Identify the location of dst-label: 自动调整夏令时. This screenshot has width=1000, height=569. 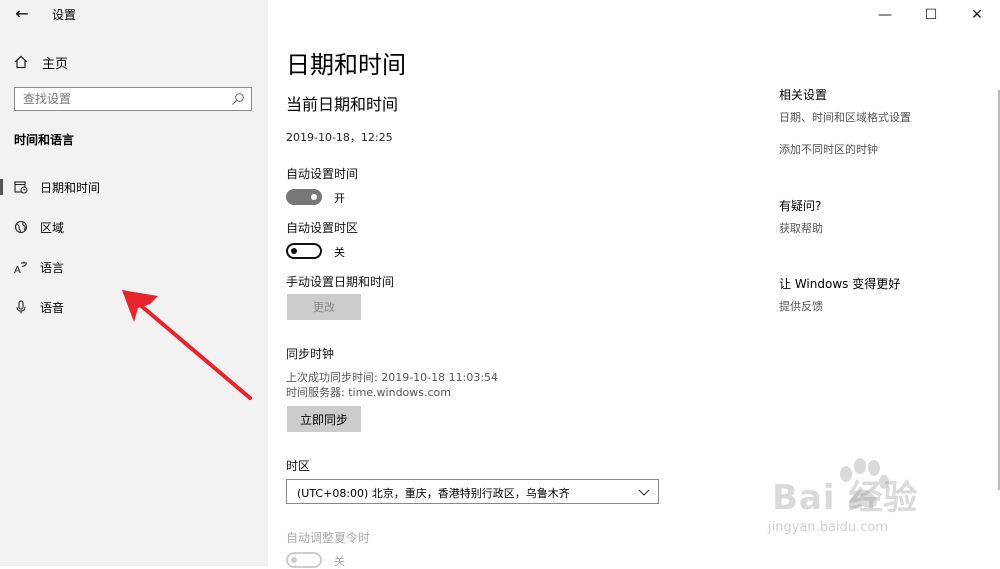
(328, 538).